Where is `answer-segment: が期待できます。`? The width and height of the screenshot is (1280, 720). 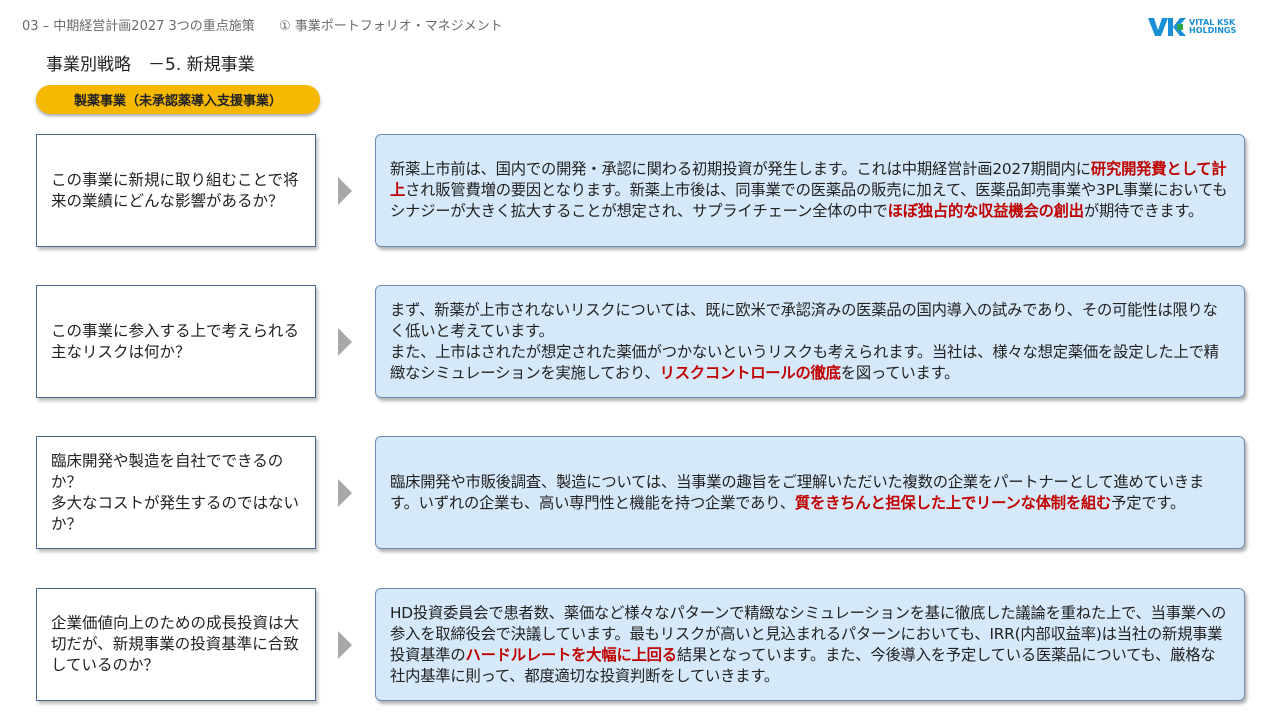
answer-segment: が期待できます。 is located at coordinates (1143, 211).